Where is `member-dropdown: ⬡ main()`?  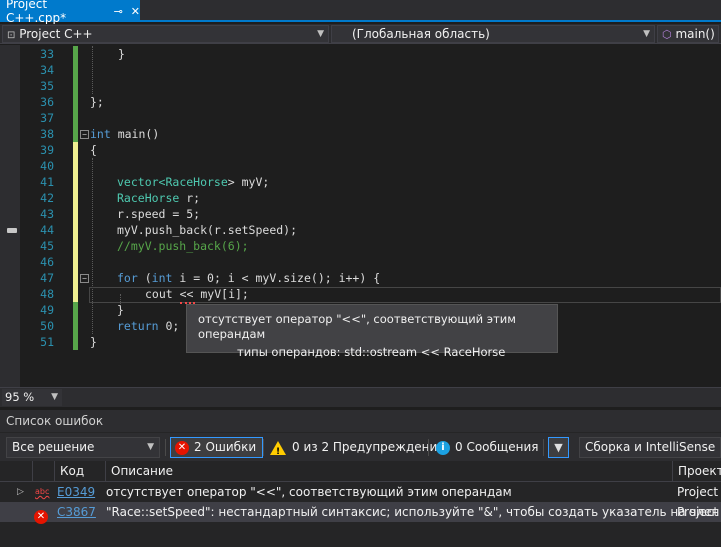 member-dropdown: ⬡ main() is located at coordinates (688, 34).